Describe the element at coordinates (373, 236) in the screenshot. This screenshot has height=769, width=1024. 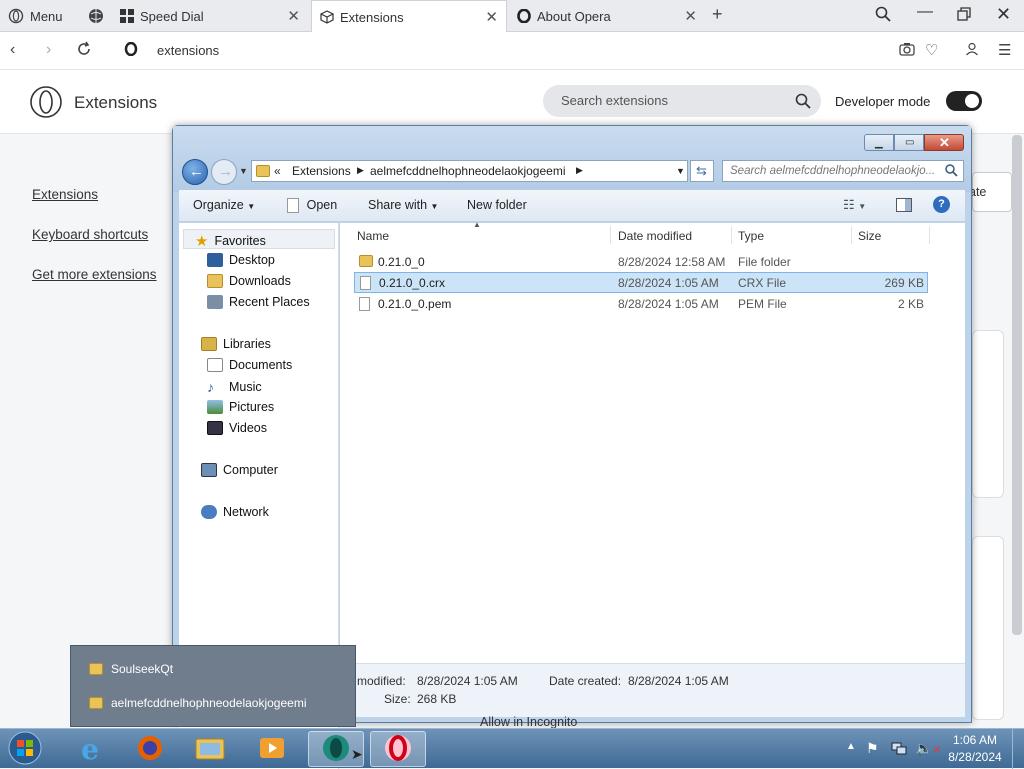
I see `column-header-name: Name` at that location.